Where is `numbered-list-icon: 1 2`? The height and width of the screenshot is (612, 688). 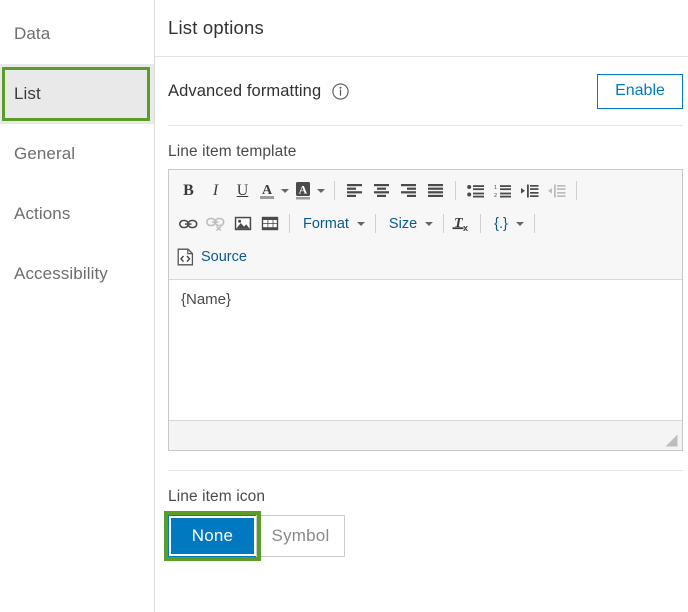 numbered-list-icon: 1 2 is located at coordinates (502, 190).